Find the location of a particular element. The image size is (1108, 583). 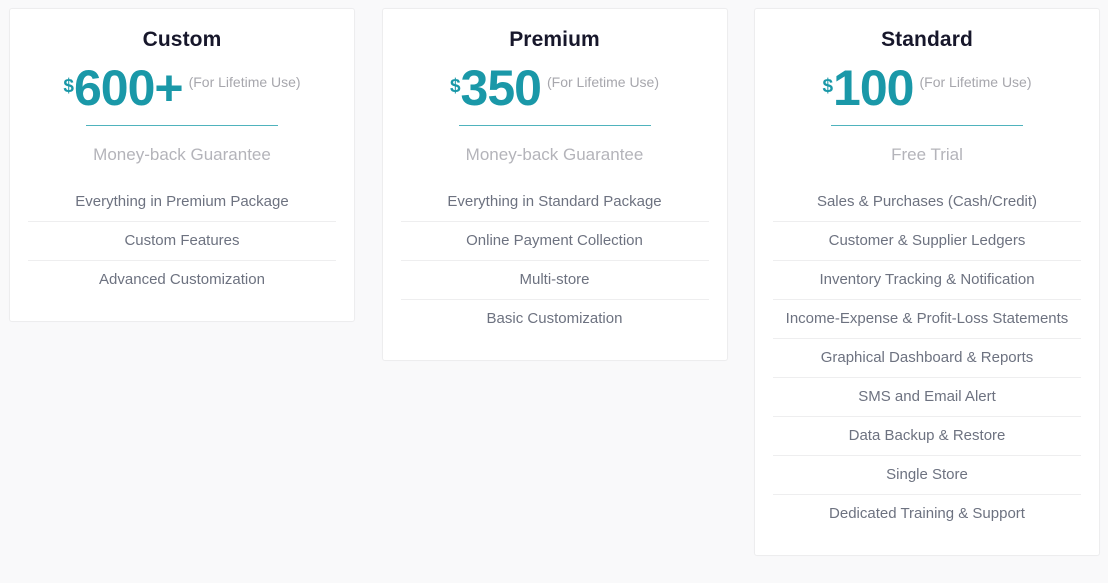

plan-price: $ 100 (For Lifetime Use) is located at coordinates (927, 88).